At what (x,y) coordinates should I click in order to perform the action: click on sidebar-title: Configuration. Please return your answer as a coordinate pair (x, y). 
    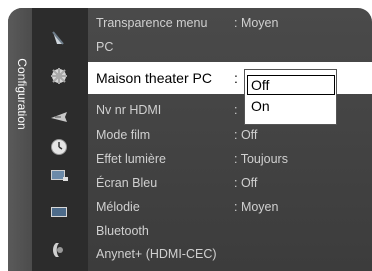
    Looking at the image, I should click on (22, 94).